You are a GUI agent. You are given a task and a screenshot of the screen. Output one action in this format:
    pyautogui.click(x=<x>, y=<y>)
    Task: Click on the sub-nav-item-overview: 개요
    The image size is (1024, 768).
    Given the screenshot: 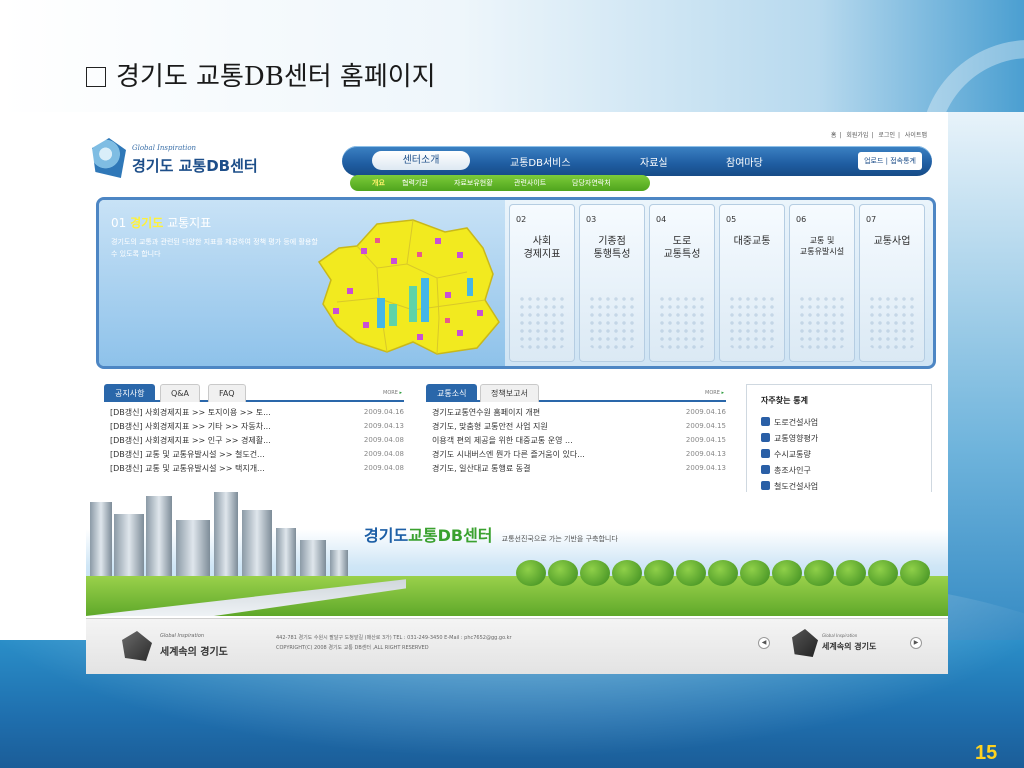 What is the action you would take?
    pyautogui.click(x=378, y=183)
    